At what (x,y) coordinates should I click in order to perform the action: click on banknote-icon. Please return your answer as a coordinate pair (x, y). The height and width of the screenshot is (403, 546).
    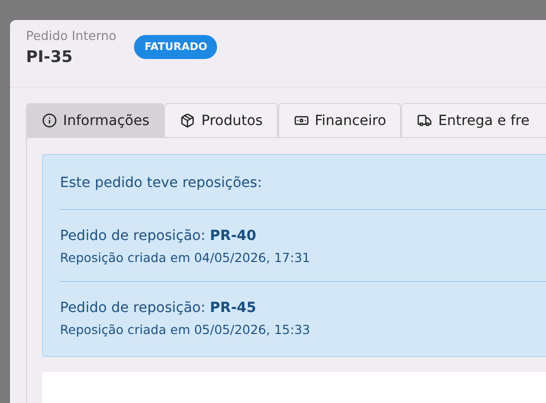
    Looking at the image, I should click on (301, 120).